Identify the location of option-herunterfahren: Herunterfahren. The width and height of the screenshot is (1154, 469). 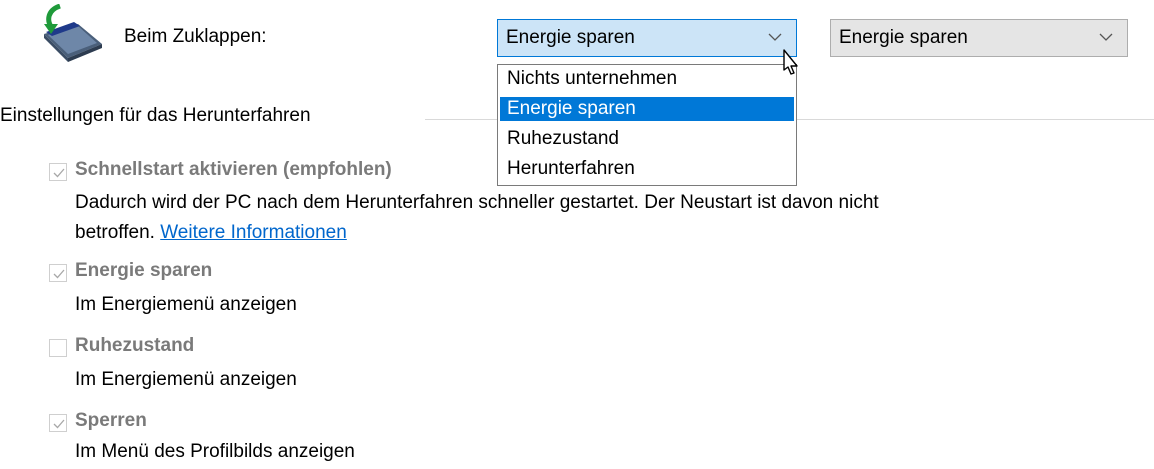
(647, 169).